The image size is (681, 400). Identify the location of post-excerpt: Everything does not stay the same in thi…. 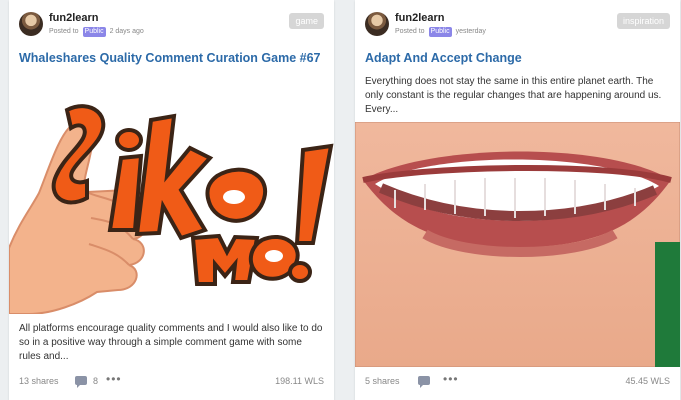
(517, 96).